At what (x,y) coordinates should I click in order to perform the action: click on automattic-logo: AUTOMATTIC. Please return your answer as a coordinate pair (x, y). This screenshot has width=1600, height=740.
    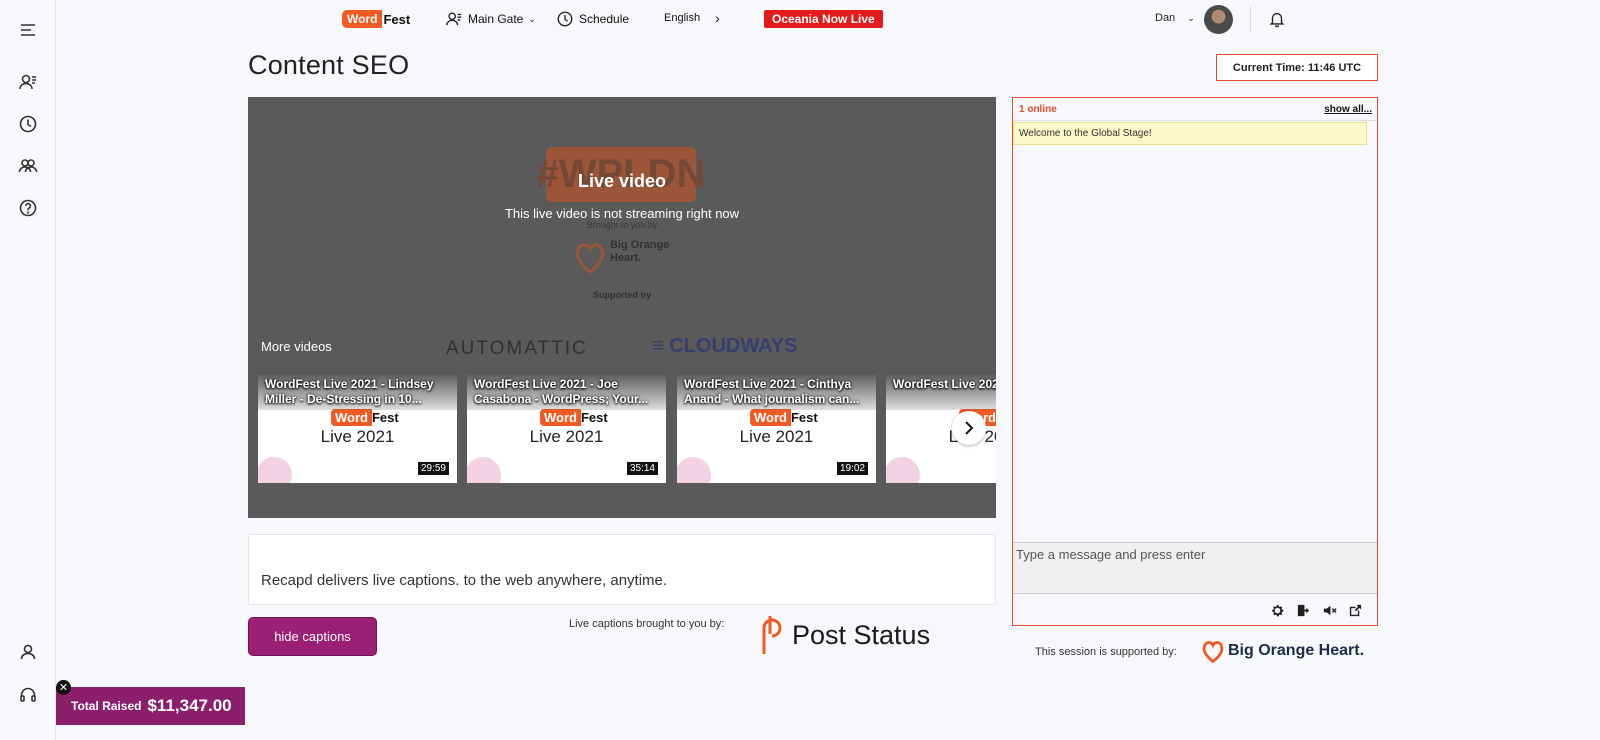
    Looking at the image, I should click on (517, 348).